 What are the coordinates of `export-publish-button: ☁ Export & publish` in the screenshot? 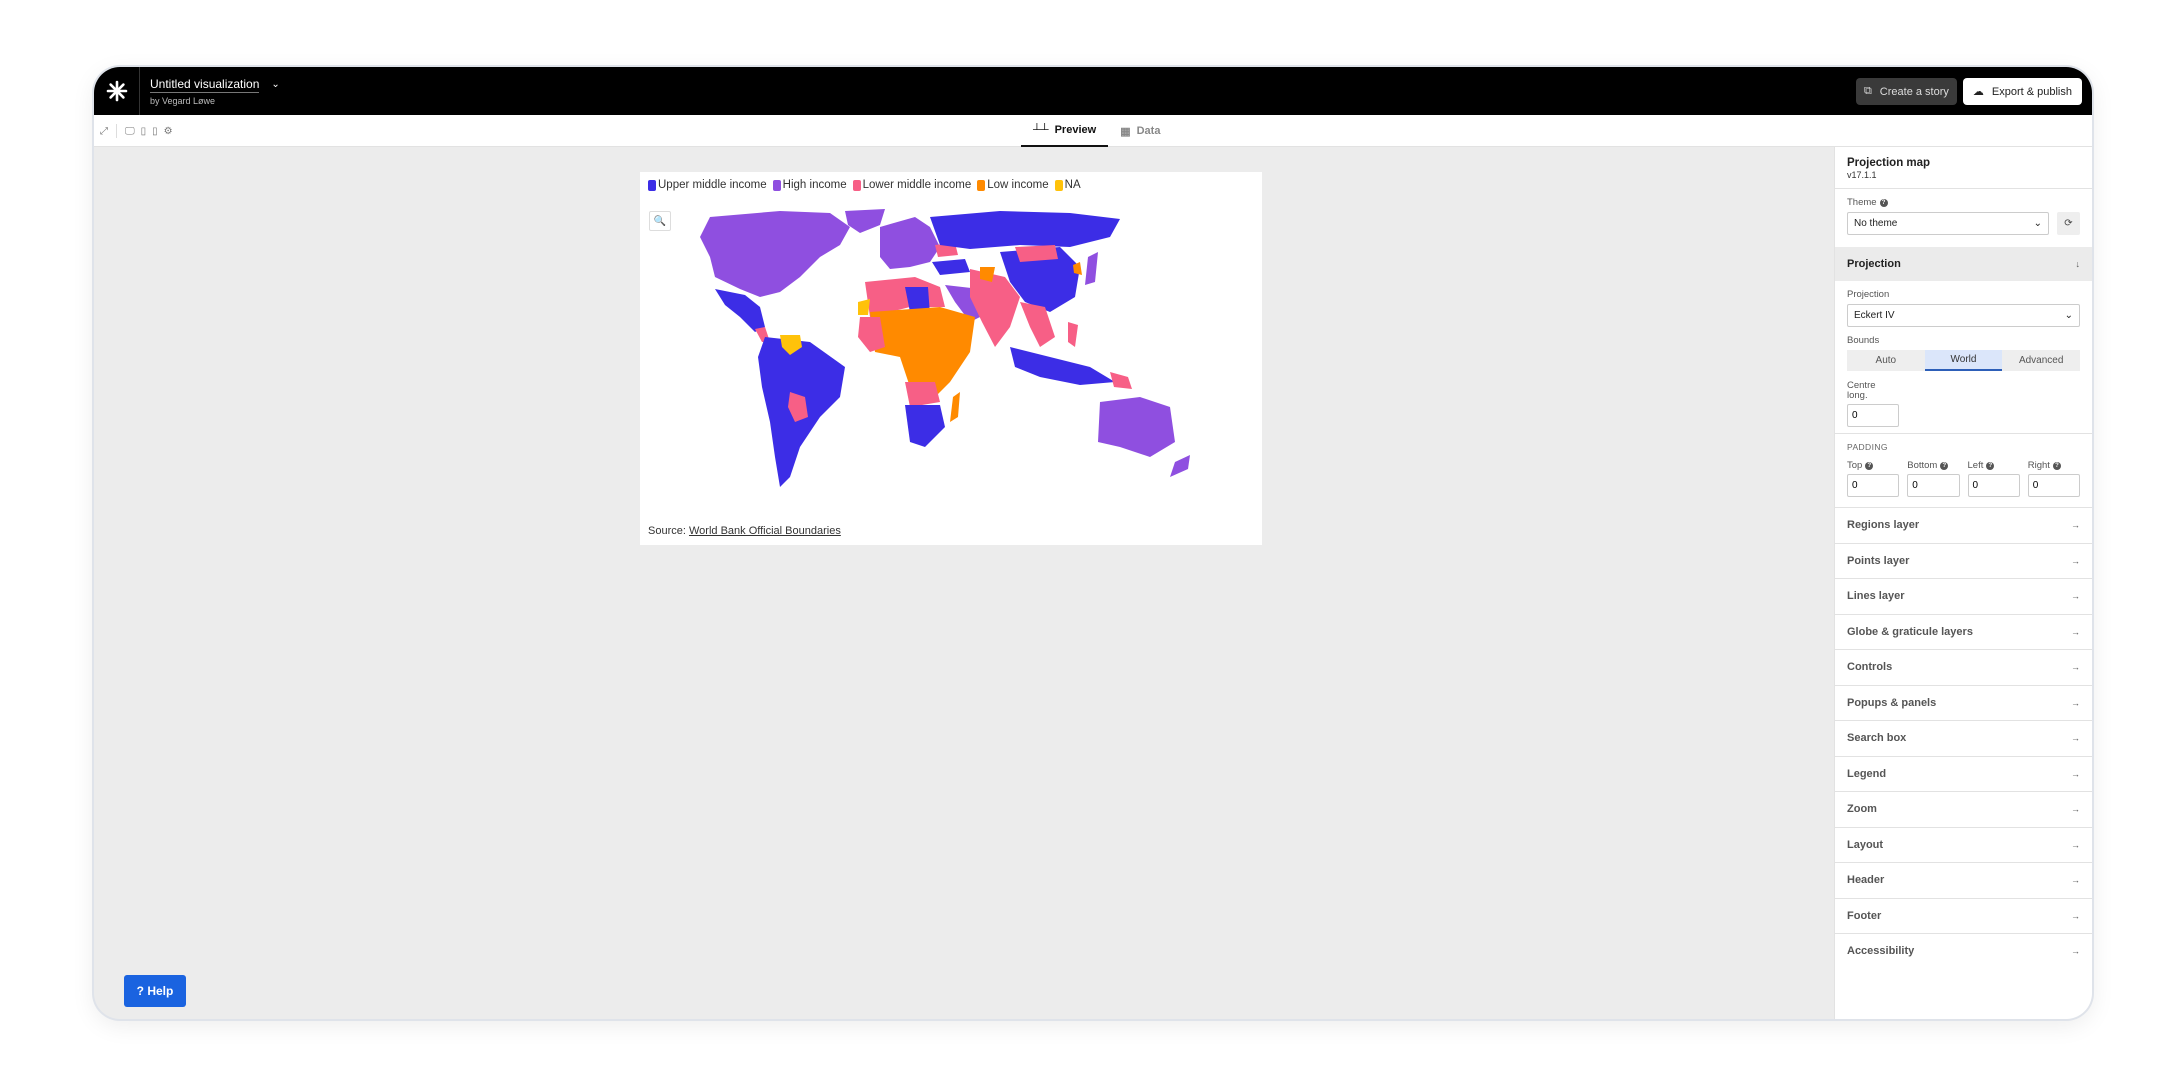 It's located at (2022, 91).